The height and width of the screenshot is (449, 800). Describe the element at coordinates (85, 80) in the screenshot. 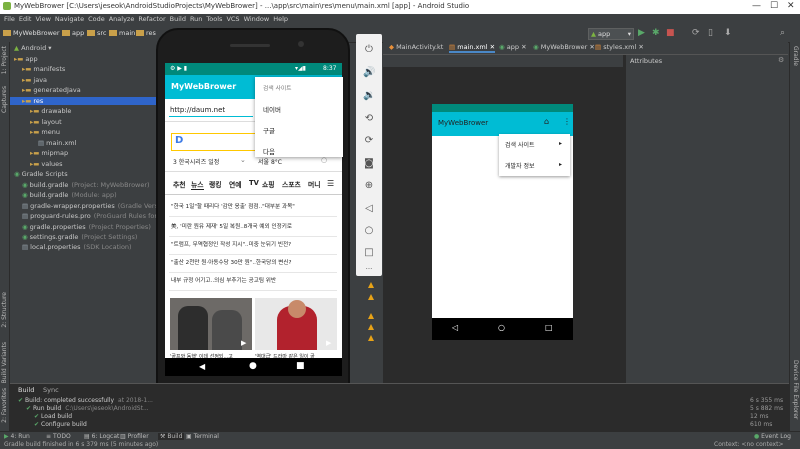

I see `tree-item: ▸▬ java` at that location.